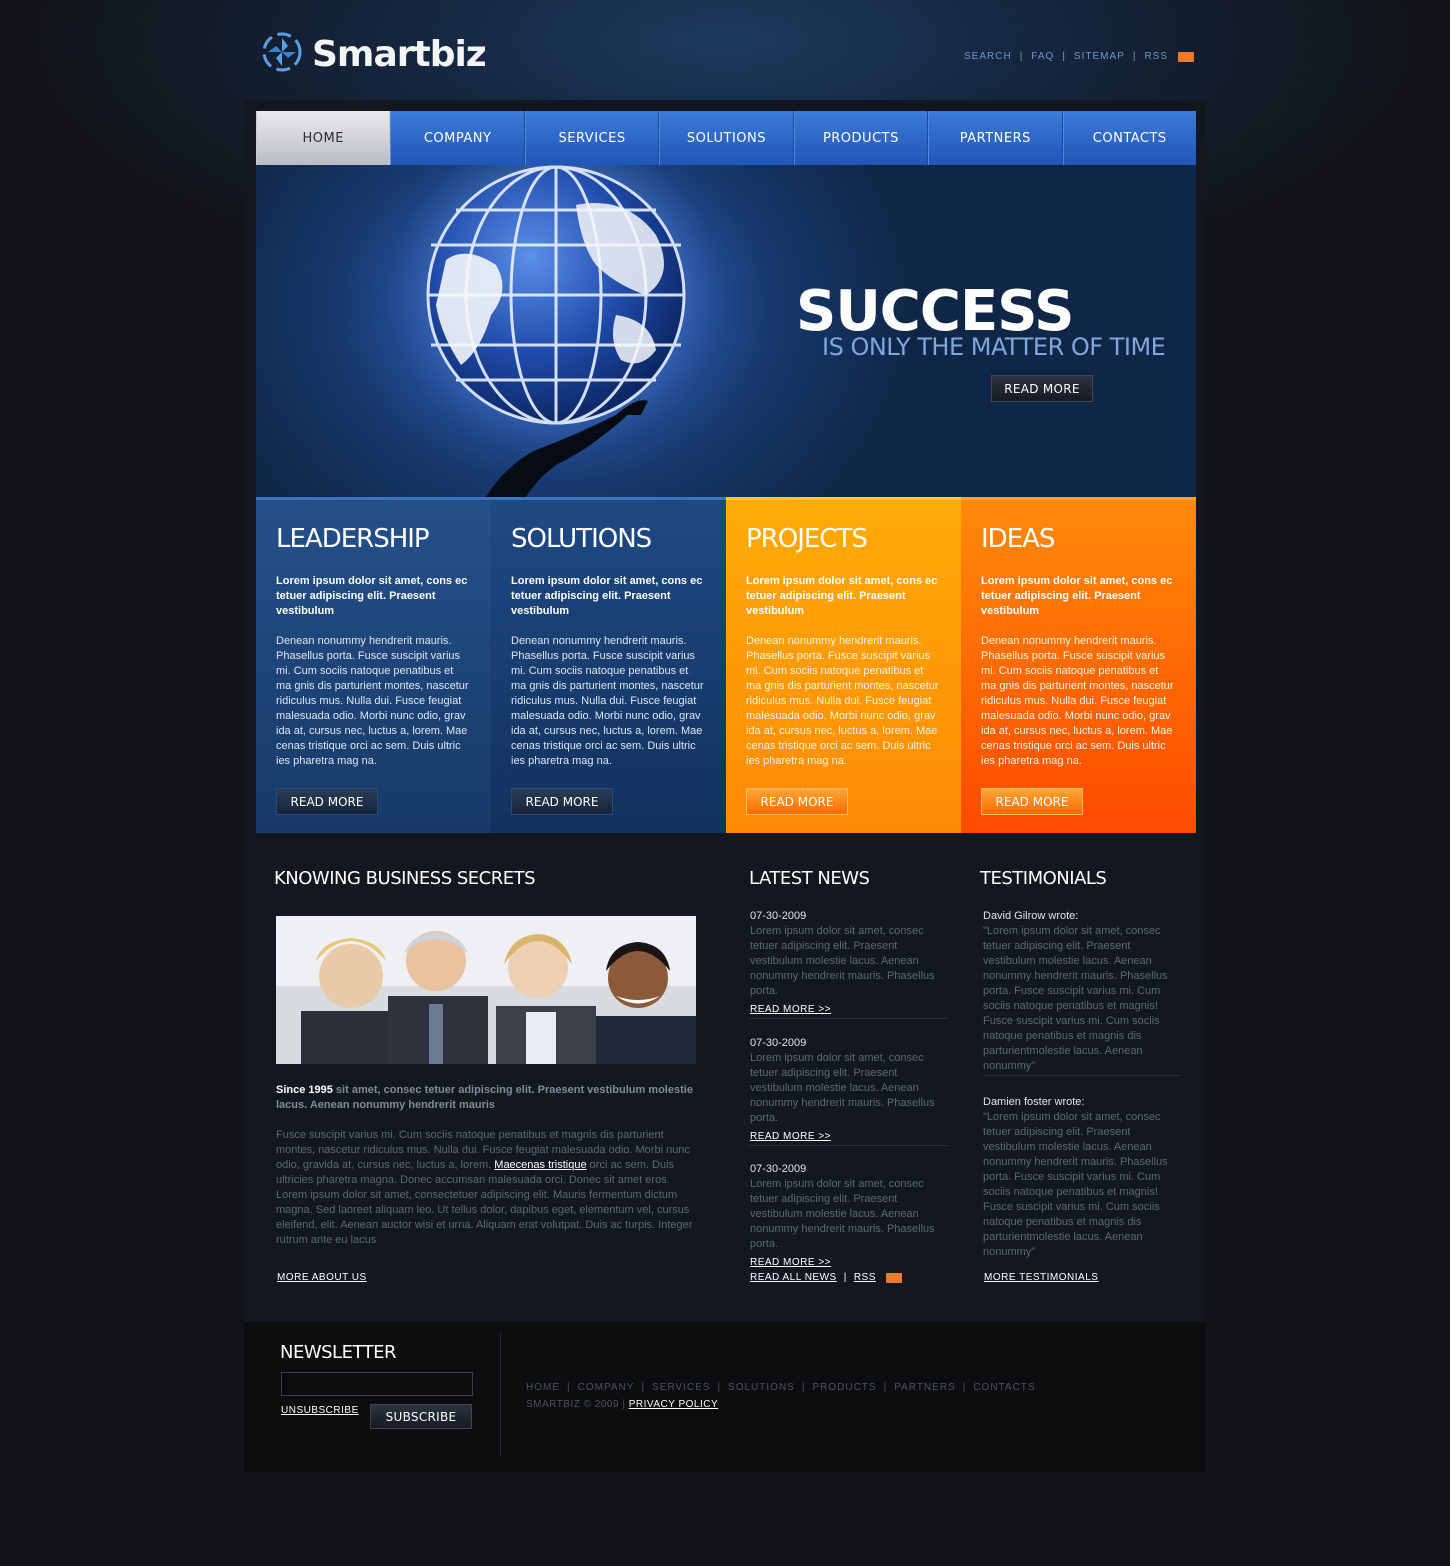 This screenshot has height=1566, width=1450. Describe the element at coordinates (793, 1277) in the screenshot. I see `read-all-news-link: READ ALL NEWS` at that location.